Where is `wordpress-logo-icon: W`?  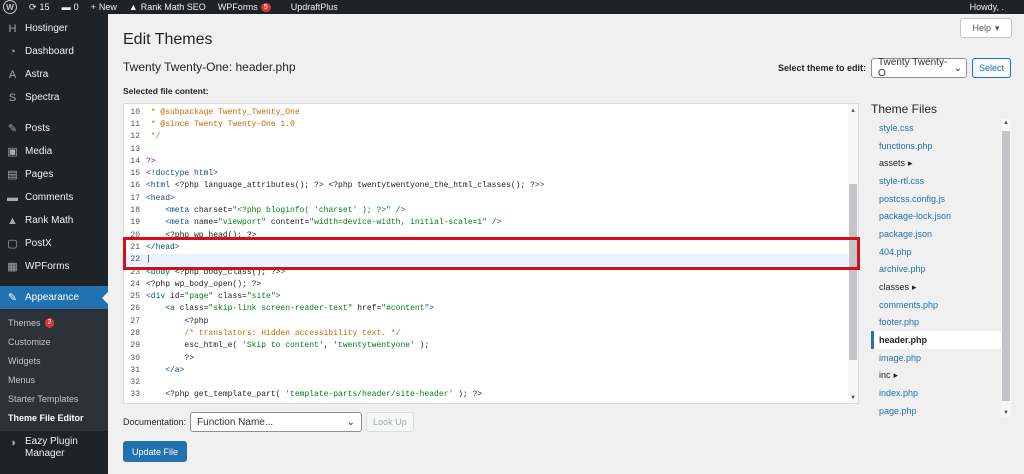 wordpress-logo-icon: W is located at coordinates (10, 7).